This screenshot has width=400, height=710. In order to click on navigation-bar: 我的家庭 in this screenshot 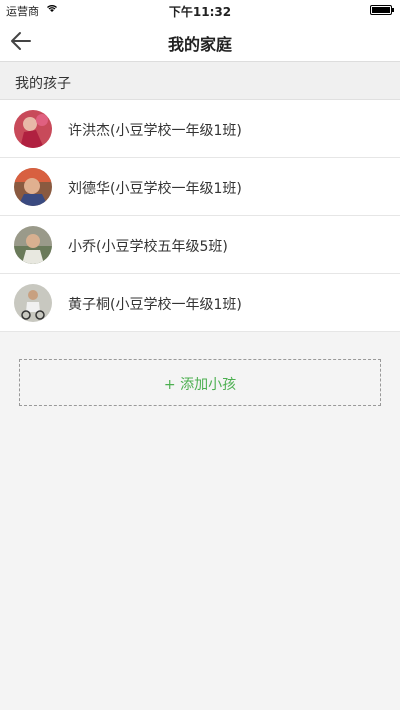, I will do `click(200, 41)`.